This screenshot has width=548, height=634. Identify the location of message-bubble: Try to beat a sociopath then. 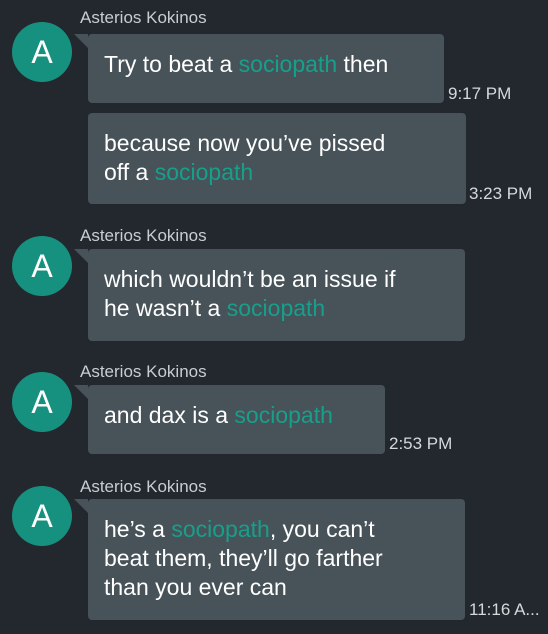
(259, 68).